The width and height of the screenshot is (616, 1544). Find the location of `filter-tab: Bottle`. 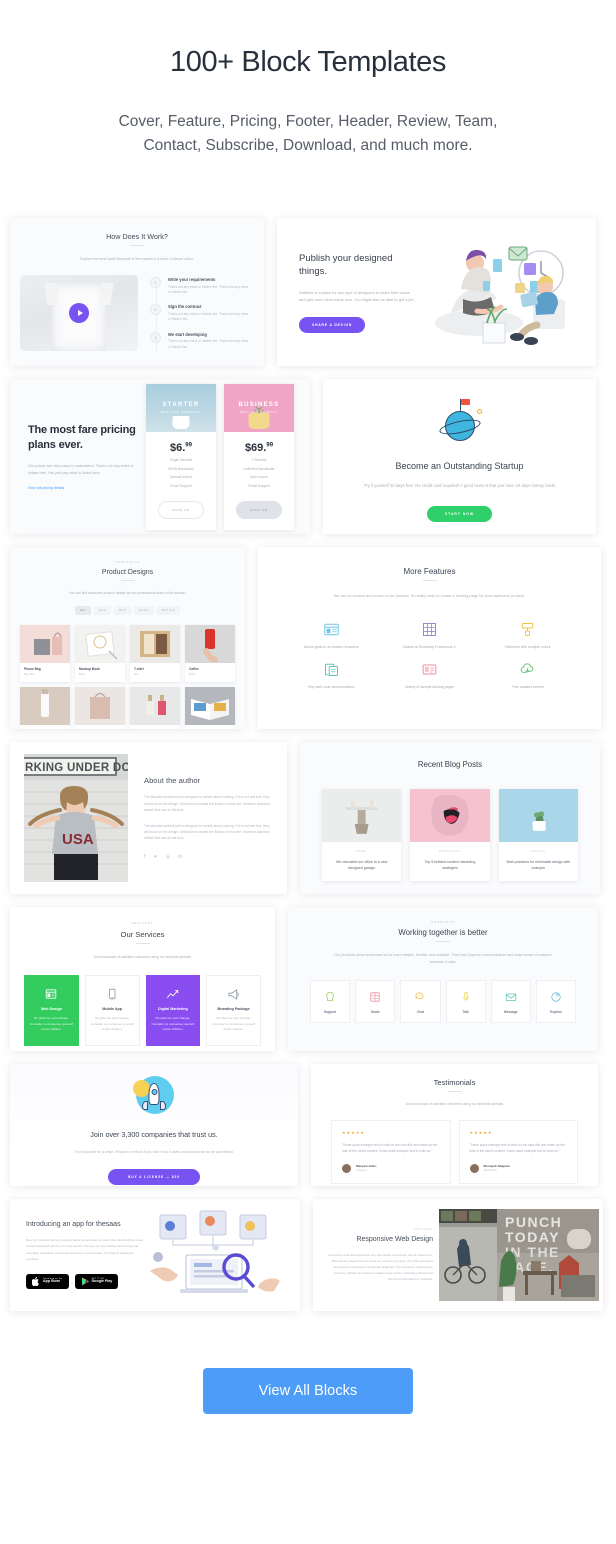

filter-tab: Bottle is located at coordinates (168, 611).